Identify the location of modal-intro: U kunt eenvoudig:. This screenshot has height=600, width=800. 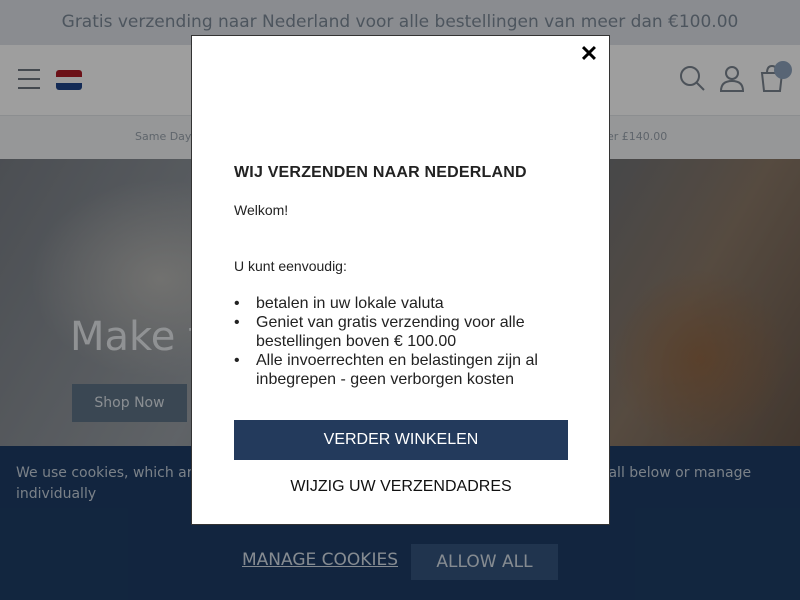
(290, 266).